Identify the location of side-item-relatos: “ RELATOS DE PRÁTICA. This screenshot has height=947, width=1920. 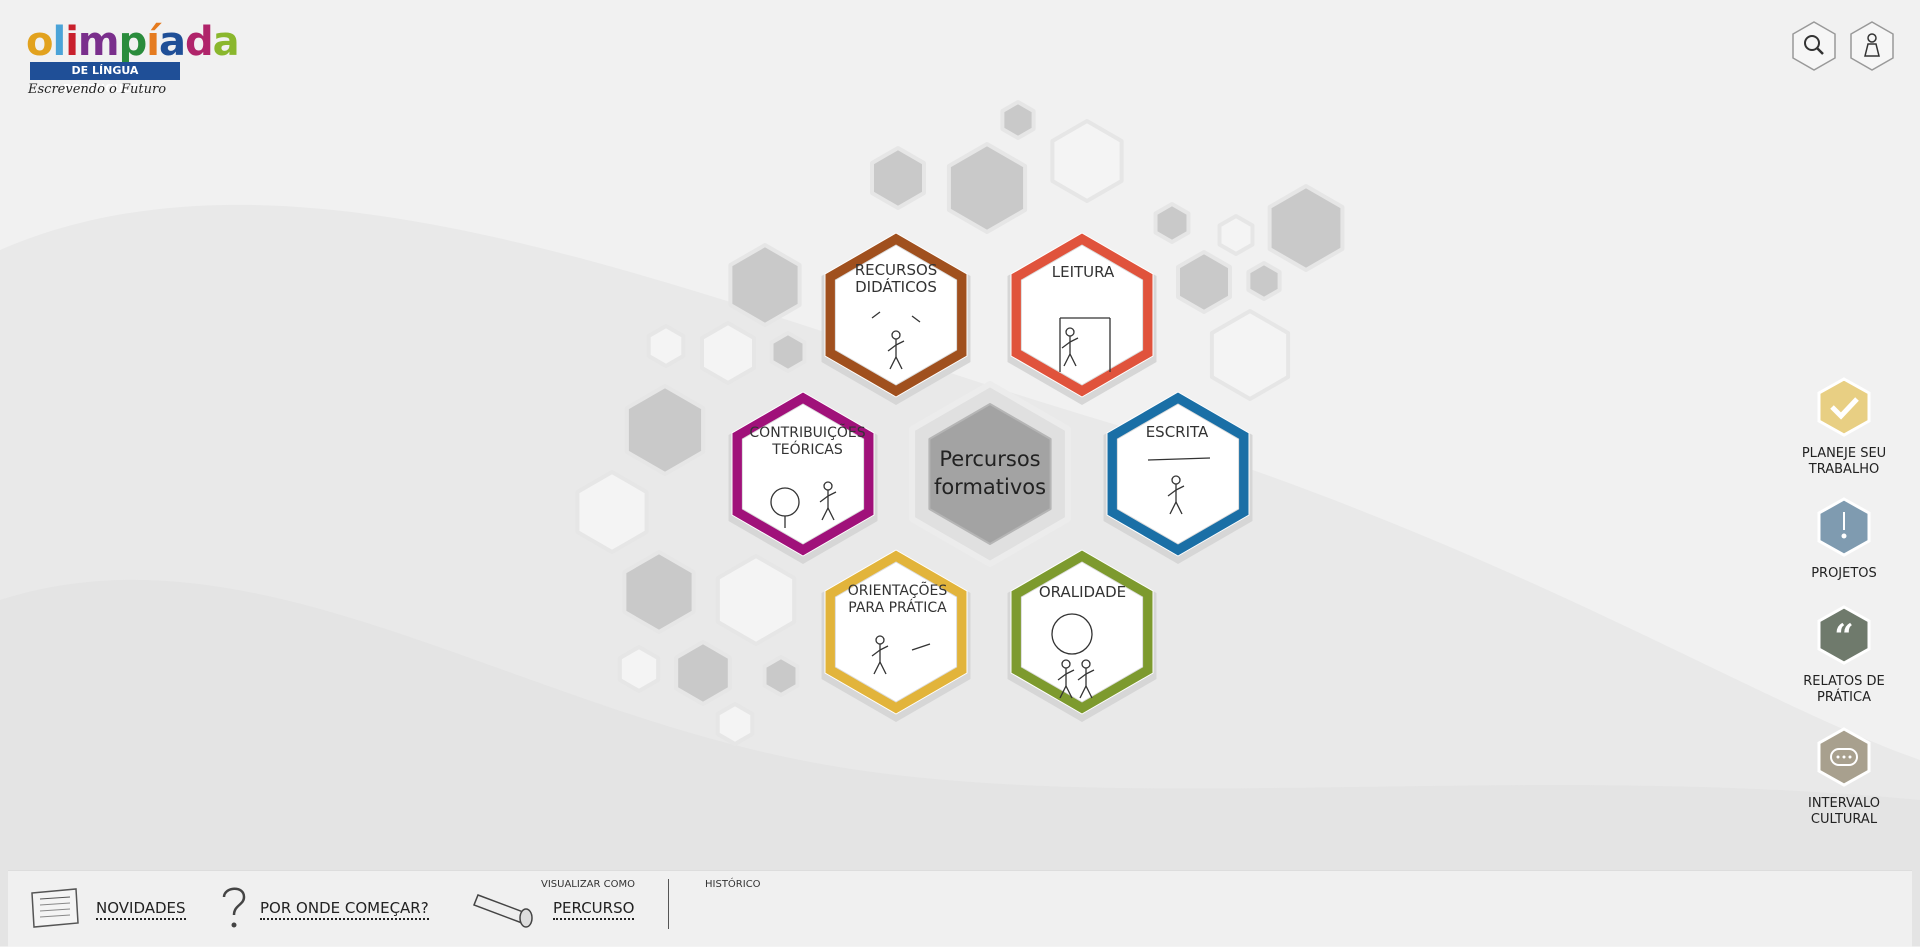
(1844, 655).